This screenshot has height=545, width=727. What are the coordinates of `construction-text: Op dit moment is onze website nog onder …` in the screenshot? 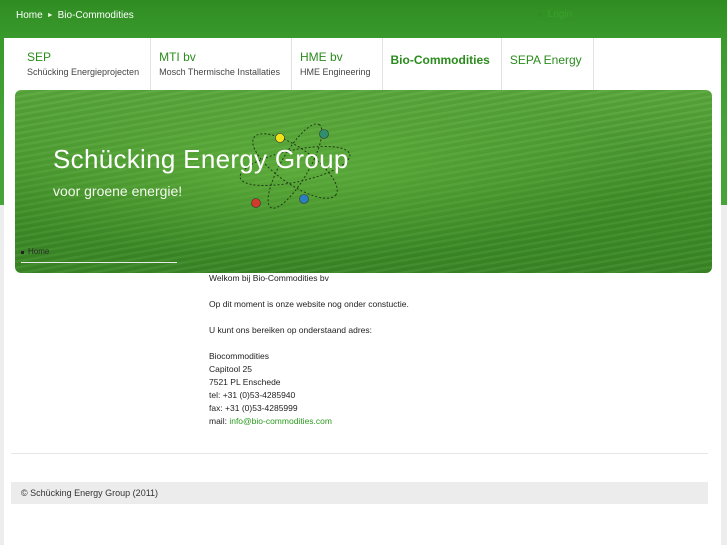 It's located at (309, 304).